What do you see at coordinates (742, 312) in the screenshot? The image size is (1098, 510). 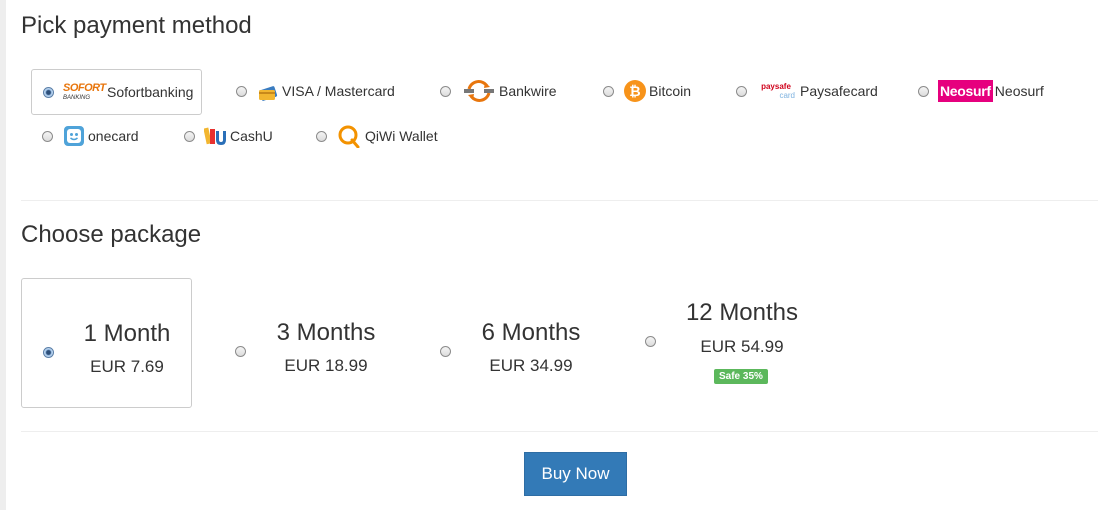 I see `package-name: 12 Months` at bounding box center [742, 312].